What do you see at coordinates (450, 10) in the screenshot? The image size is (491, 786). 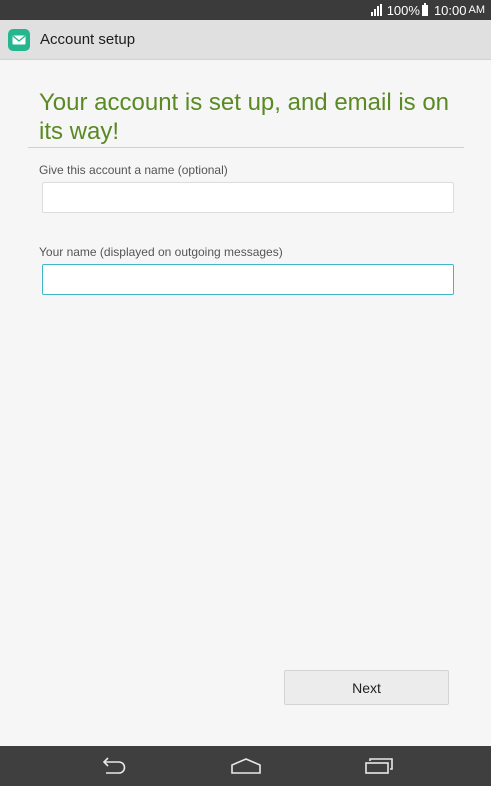 I see `clock-time: 10:00` at bounding box center [450, 10].